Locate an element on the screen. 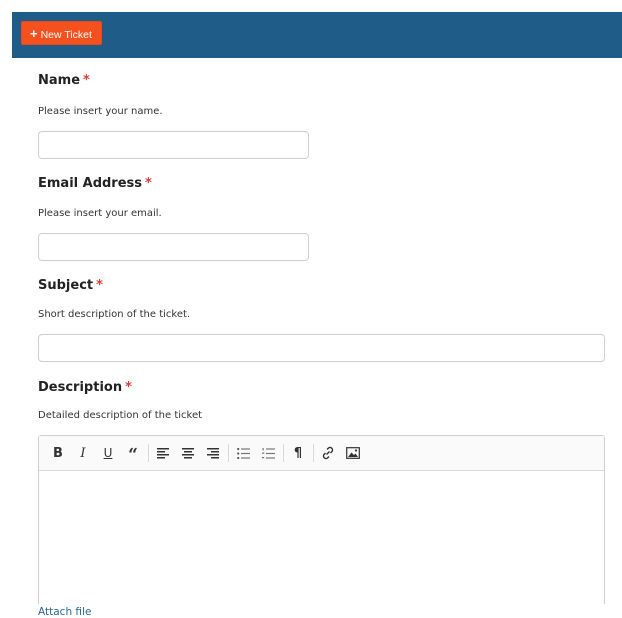 The image size is (622, 618). image-button is located at coordinates (353, 453).